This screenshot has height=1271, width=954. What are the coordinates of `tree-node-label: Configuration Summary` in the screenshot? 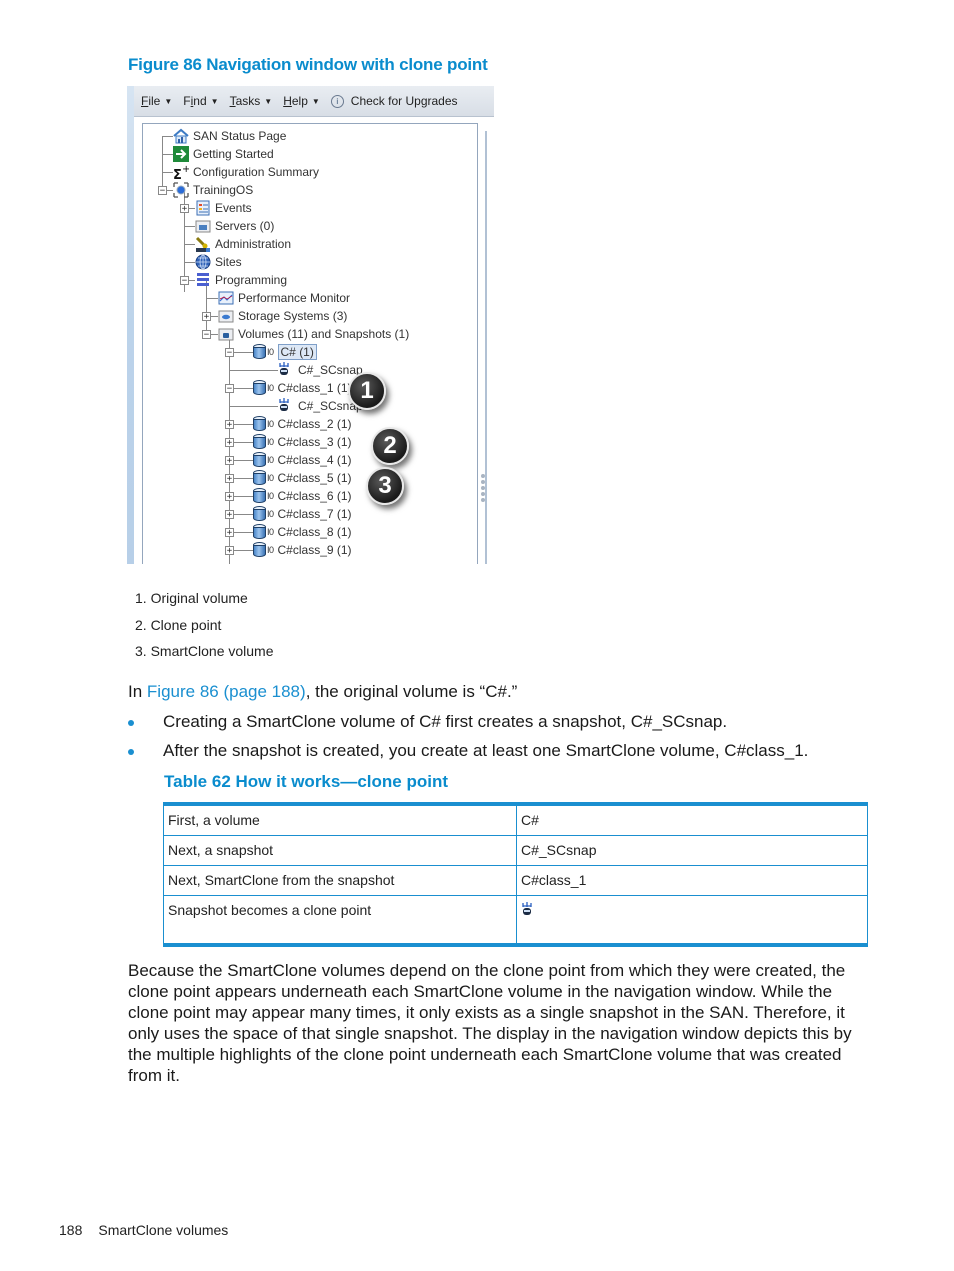 It's located at (256, 172).